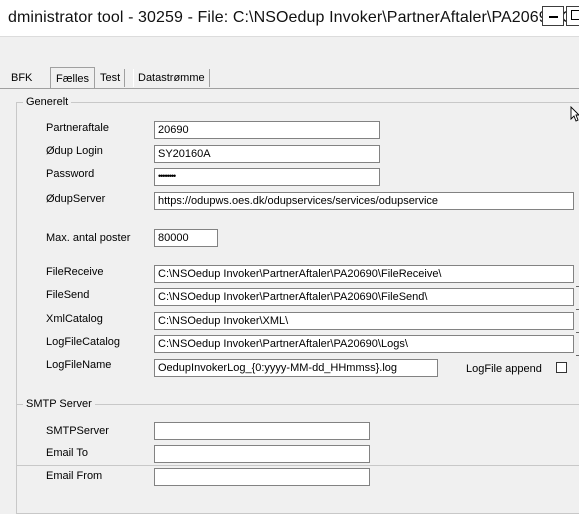 The height and width of the screenshot is (514, 579). I want to click on log-file-append-checkbox, so click(561, 367).